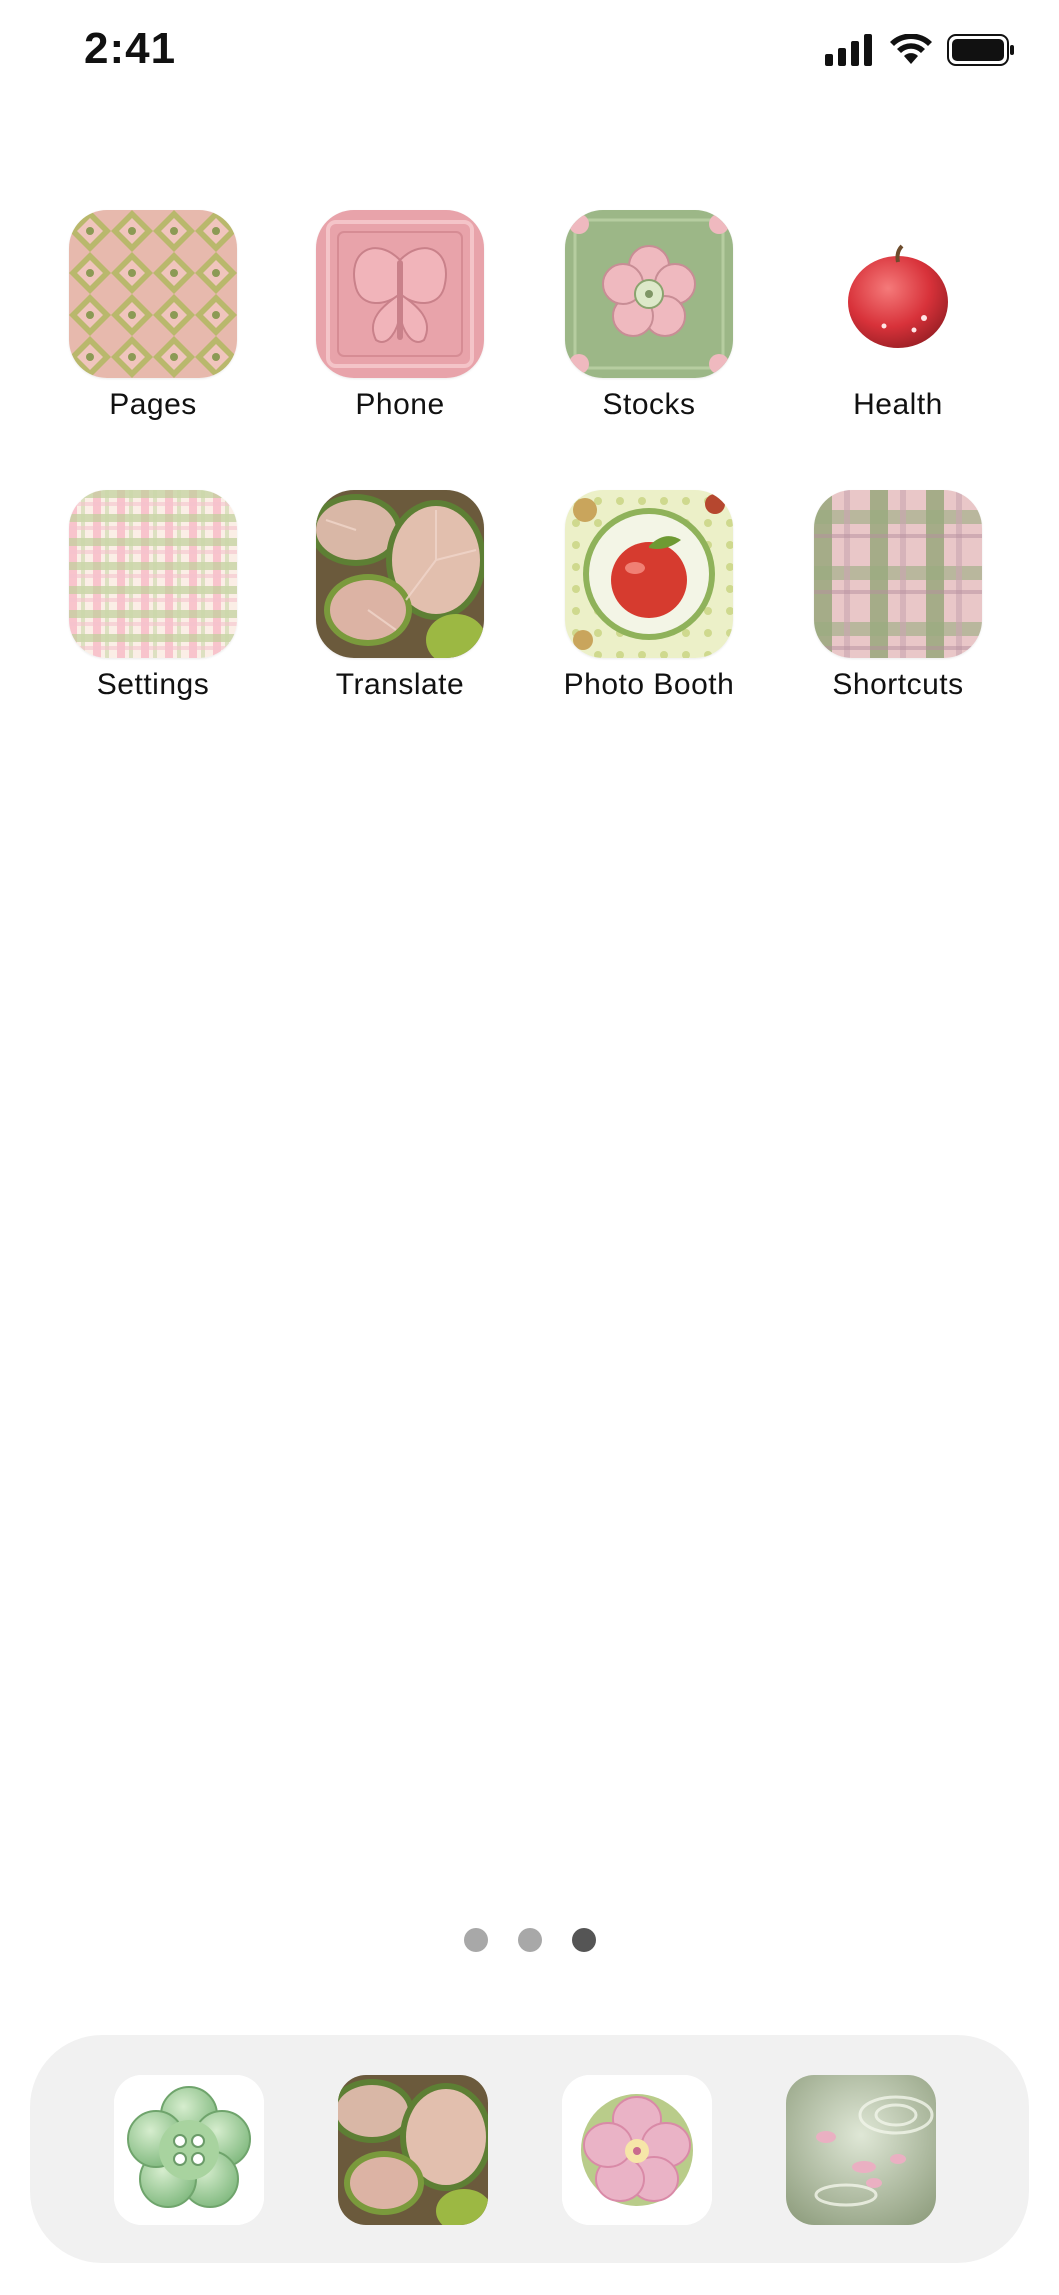 The width and height of the screenshot is (1059, 2295). What do you see at coordinates (898, 684) in the screenshot?
I see `app-label: Shortcuts` at bounding box center [898, 684].